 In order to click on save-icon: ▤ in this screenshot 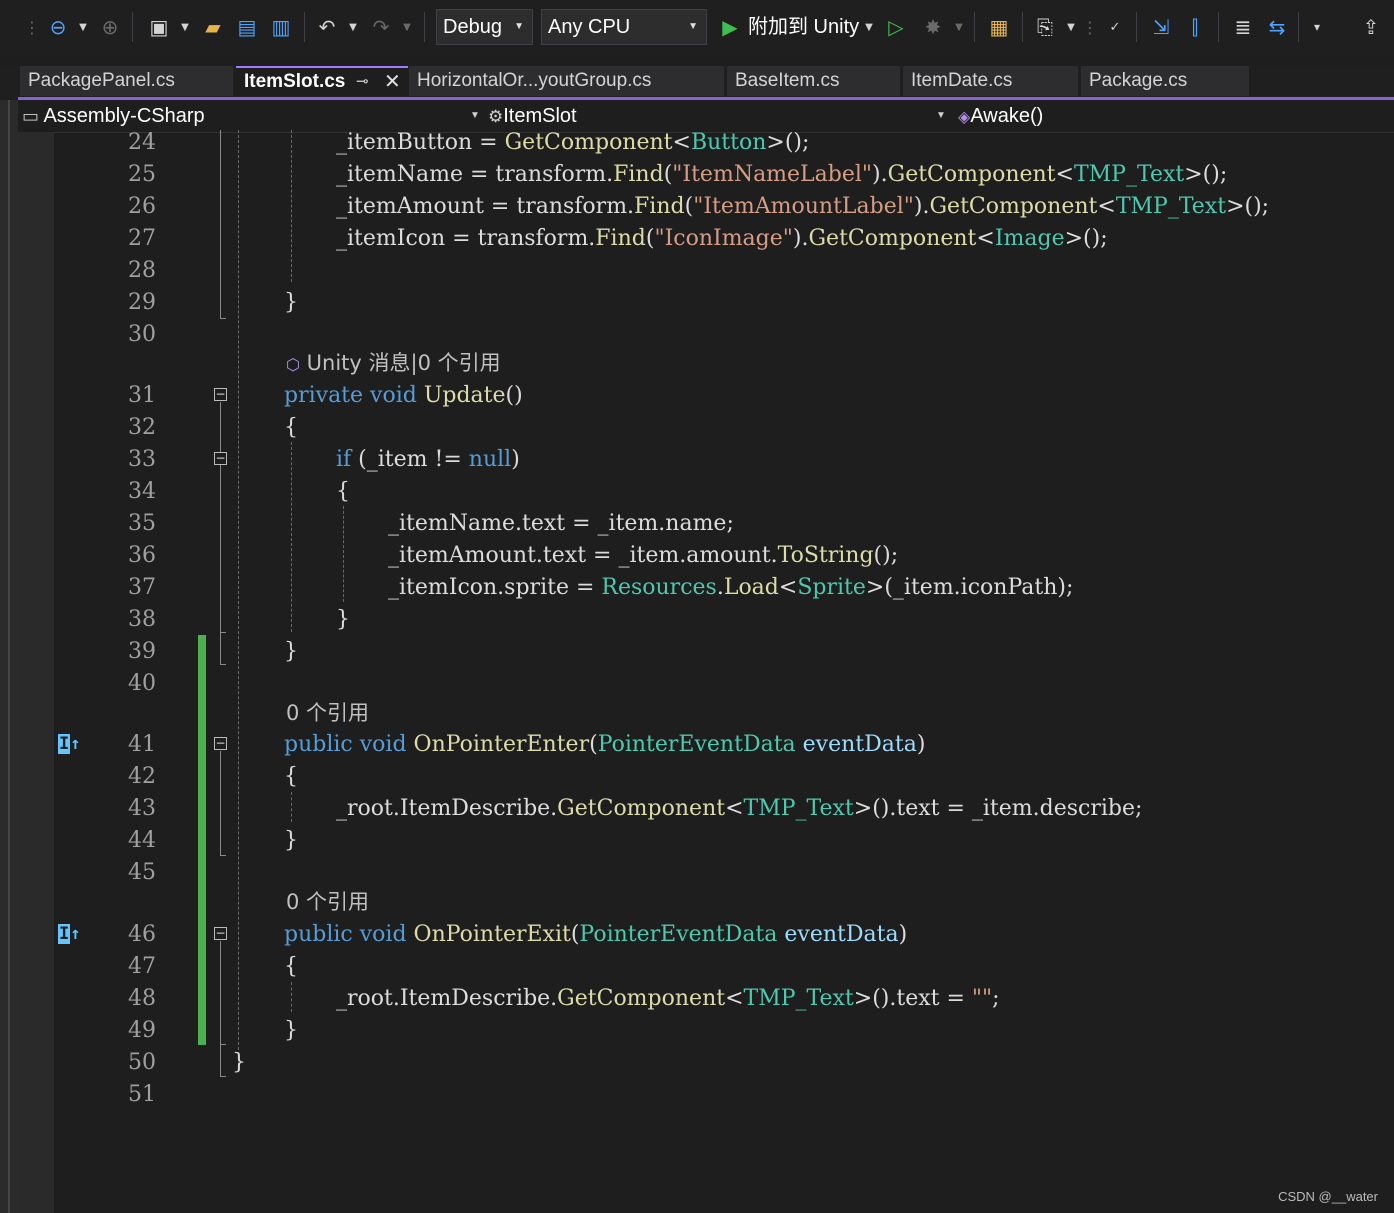, I will do `click(247, 27)`.